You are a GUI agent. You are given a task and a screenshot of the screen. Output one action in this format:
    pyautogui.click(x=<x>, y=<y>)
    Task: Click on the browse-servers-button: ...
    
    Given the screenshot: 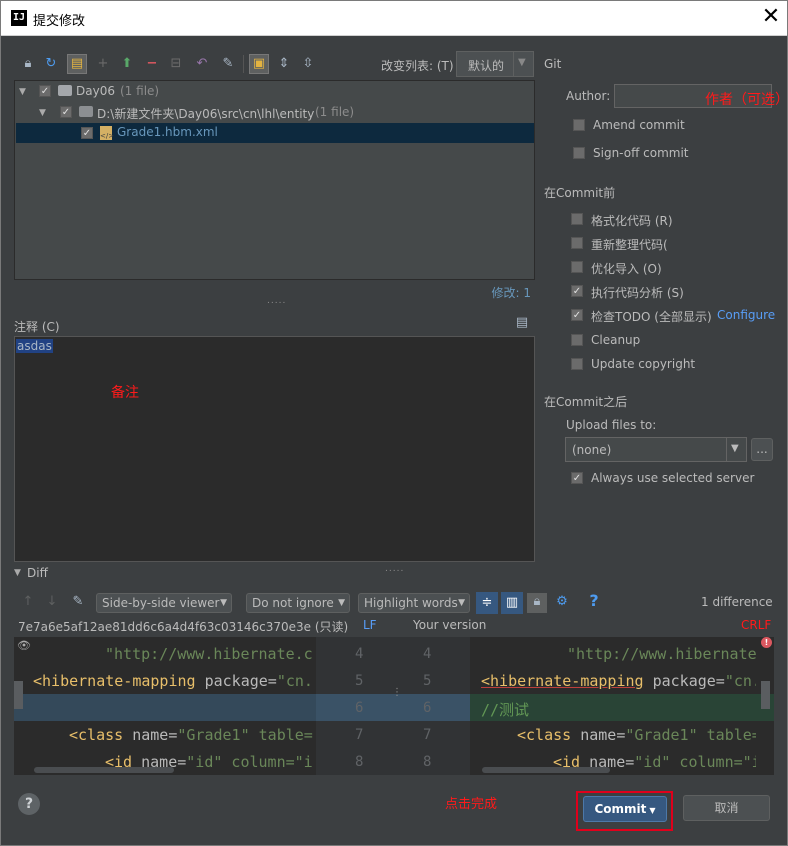 What is the action you would take?
    pyautogui.click(x=762, y=449)
    